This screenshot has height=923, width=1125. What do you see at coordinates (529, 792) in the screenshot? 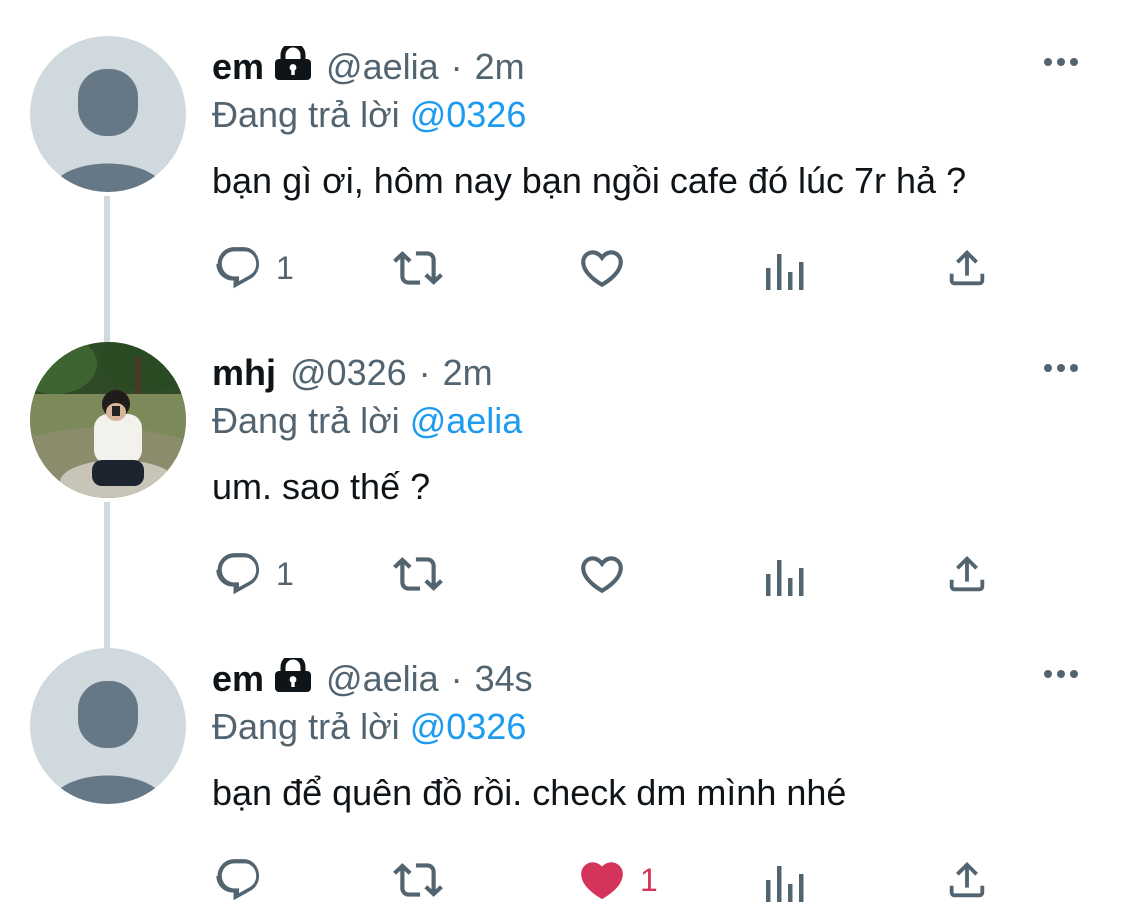
I see `tweet-text: bạn để quên đồ rồi. check dm mình nhé` at bounding box center [529, 792].